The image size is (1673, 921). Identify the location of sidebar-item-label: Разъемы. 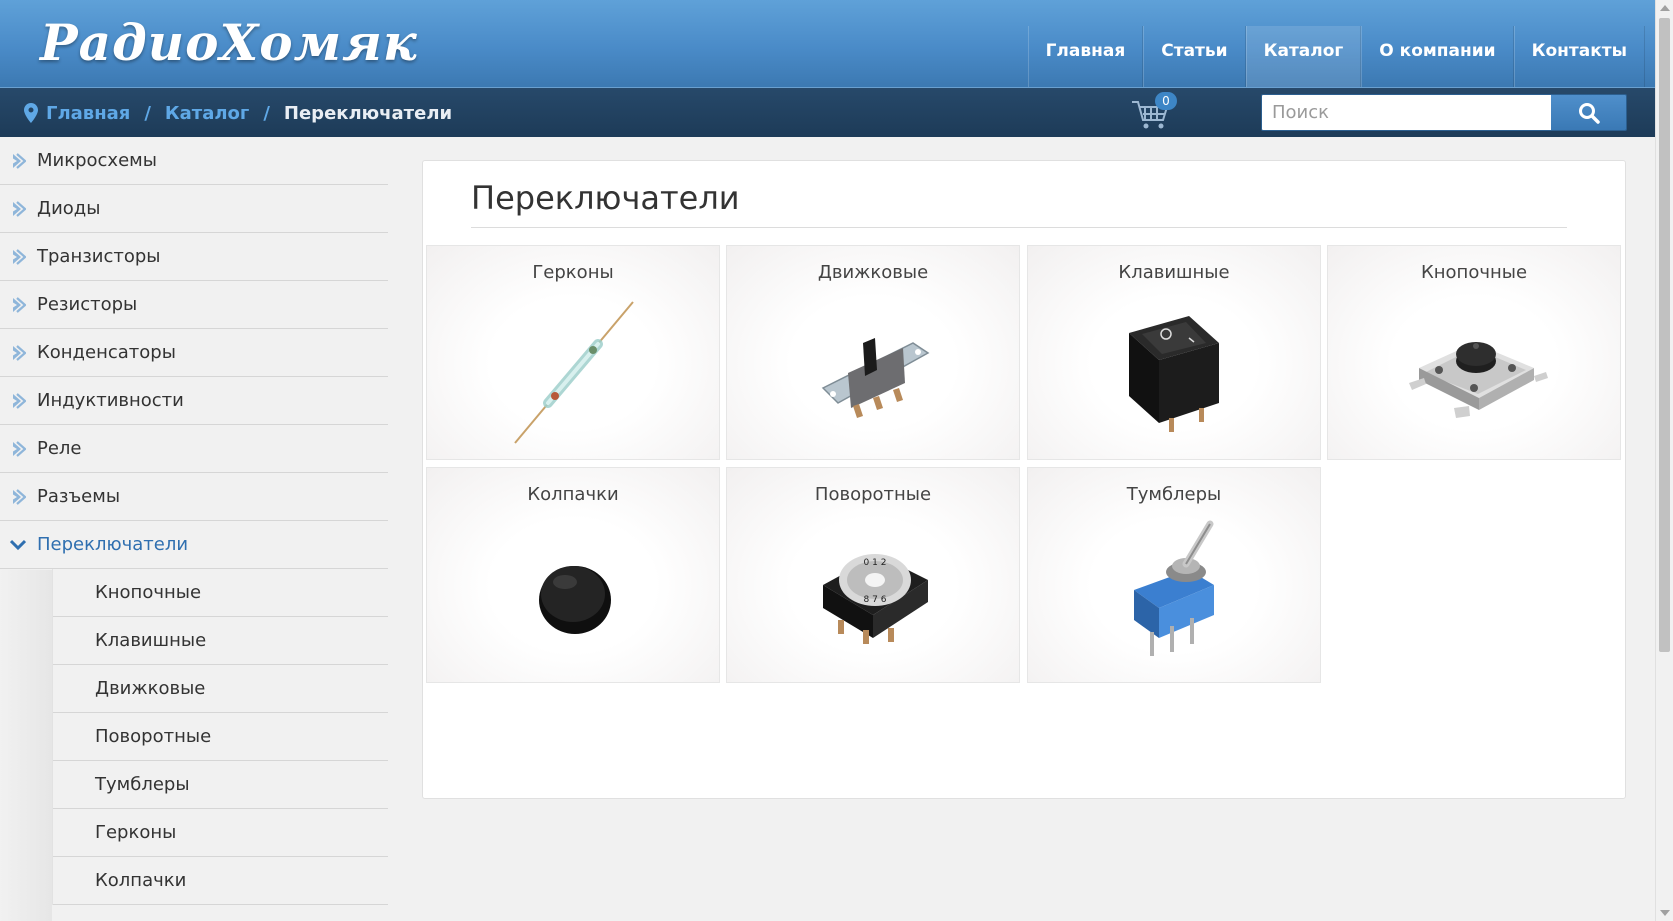
(79, 496).